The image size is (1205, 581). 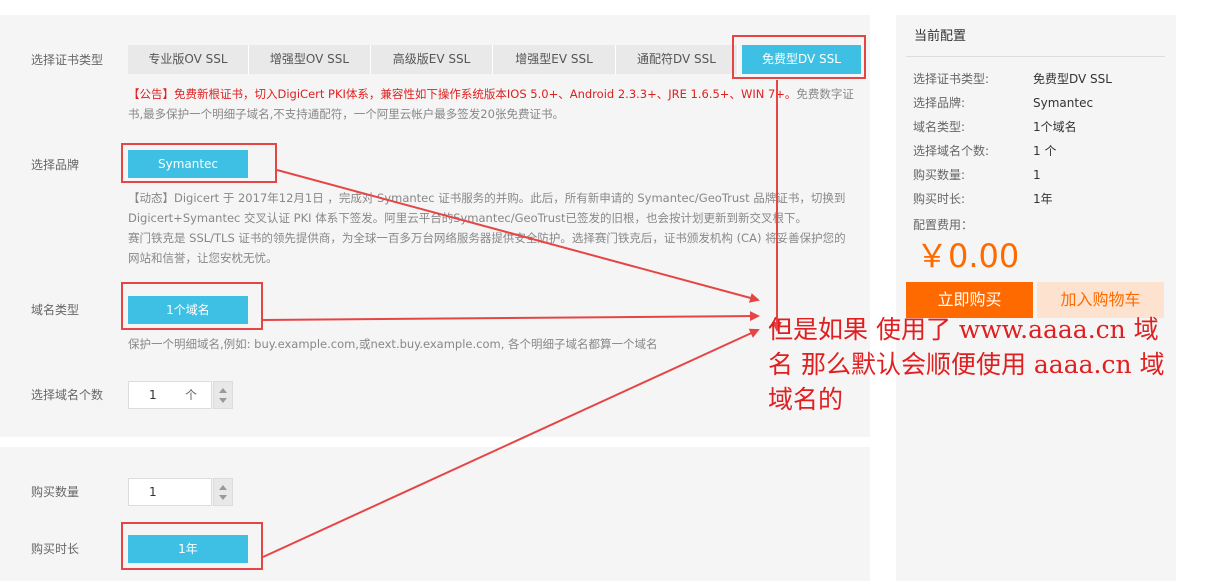 I want to click on brand-label: 选择品牌, so click(x=55, y=165).